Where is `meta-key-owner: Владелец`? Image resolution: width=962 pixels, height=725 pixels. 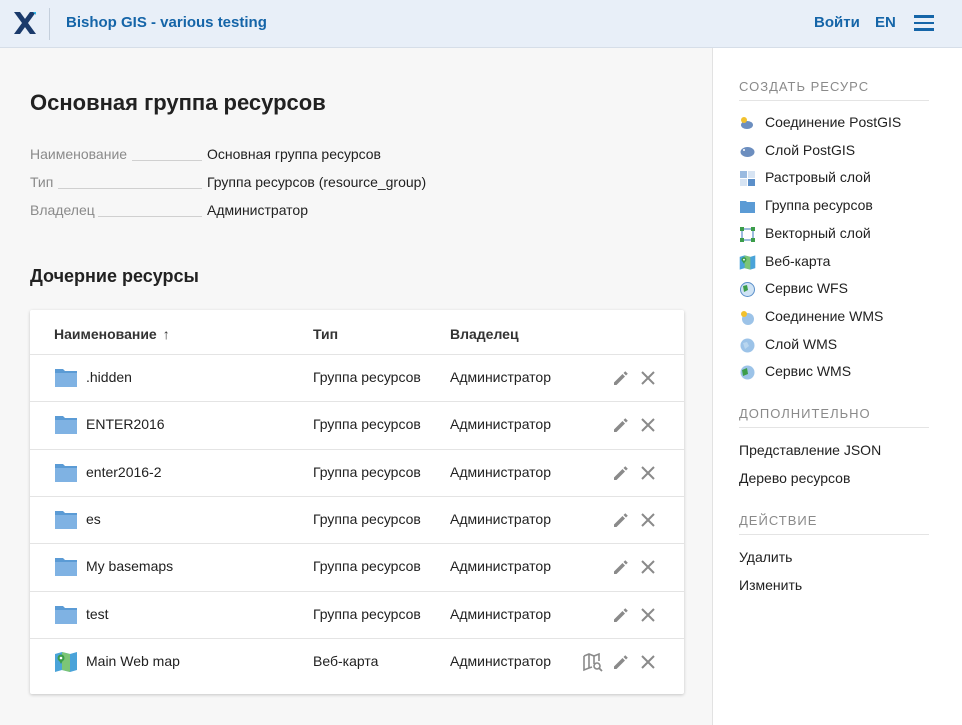
meta-key-owner: Владелец is located at coordinates (62, 210).